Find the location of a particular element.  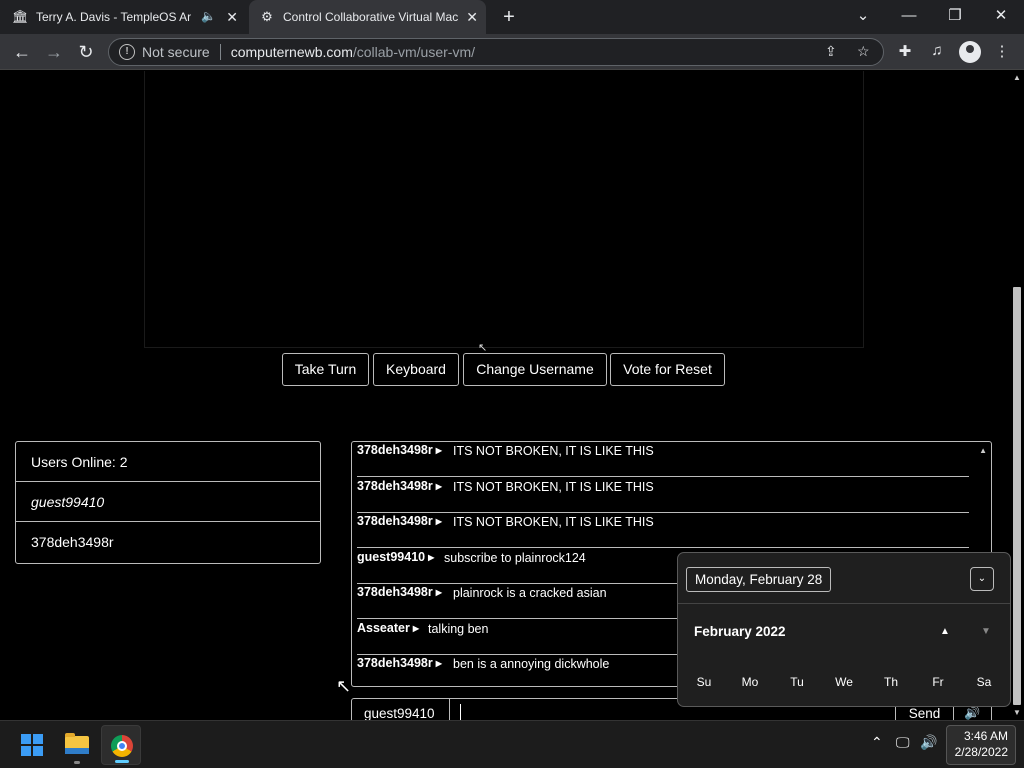

tab-title: Terry A. Davis - TempleOS Ar is located at coordinates (113, 17).